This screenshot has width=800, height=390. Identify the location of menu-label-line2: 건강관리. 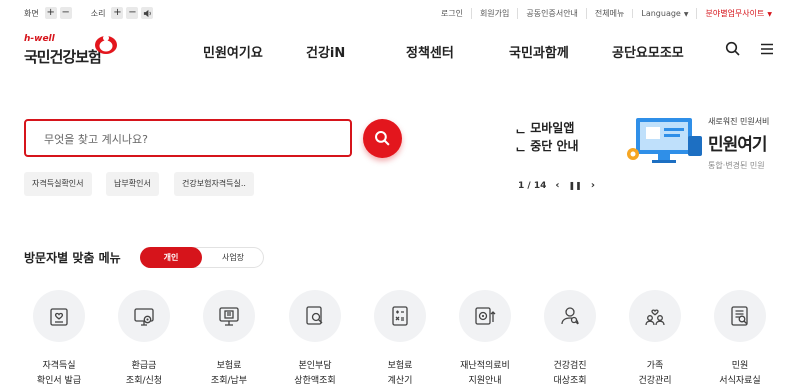
(655, 381).